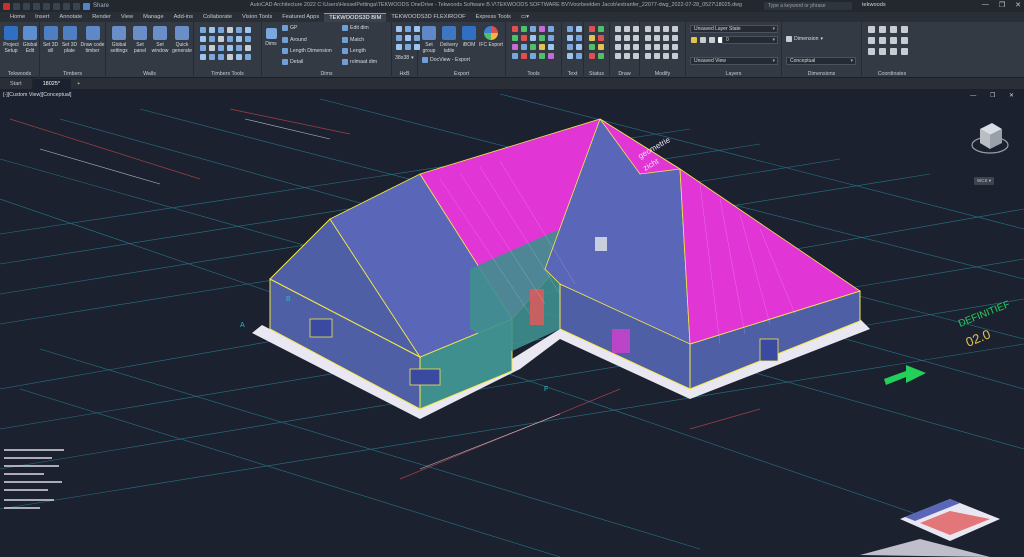  What do you see at coordinates (182, 40) in the screenshot?
I see `quick-generate-button: Quick generate` at bounding box center [182, 40].